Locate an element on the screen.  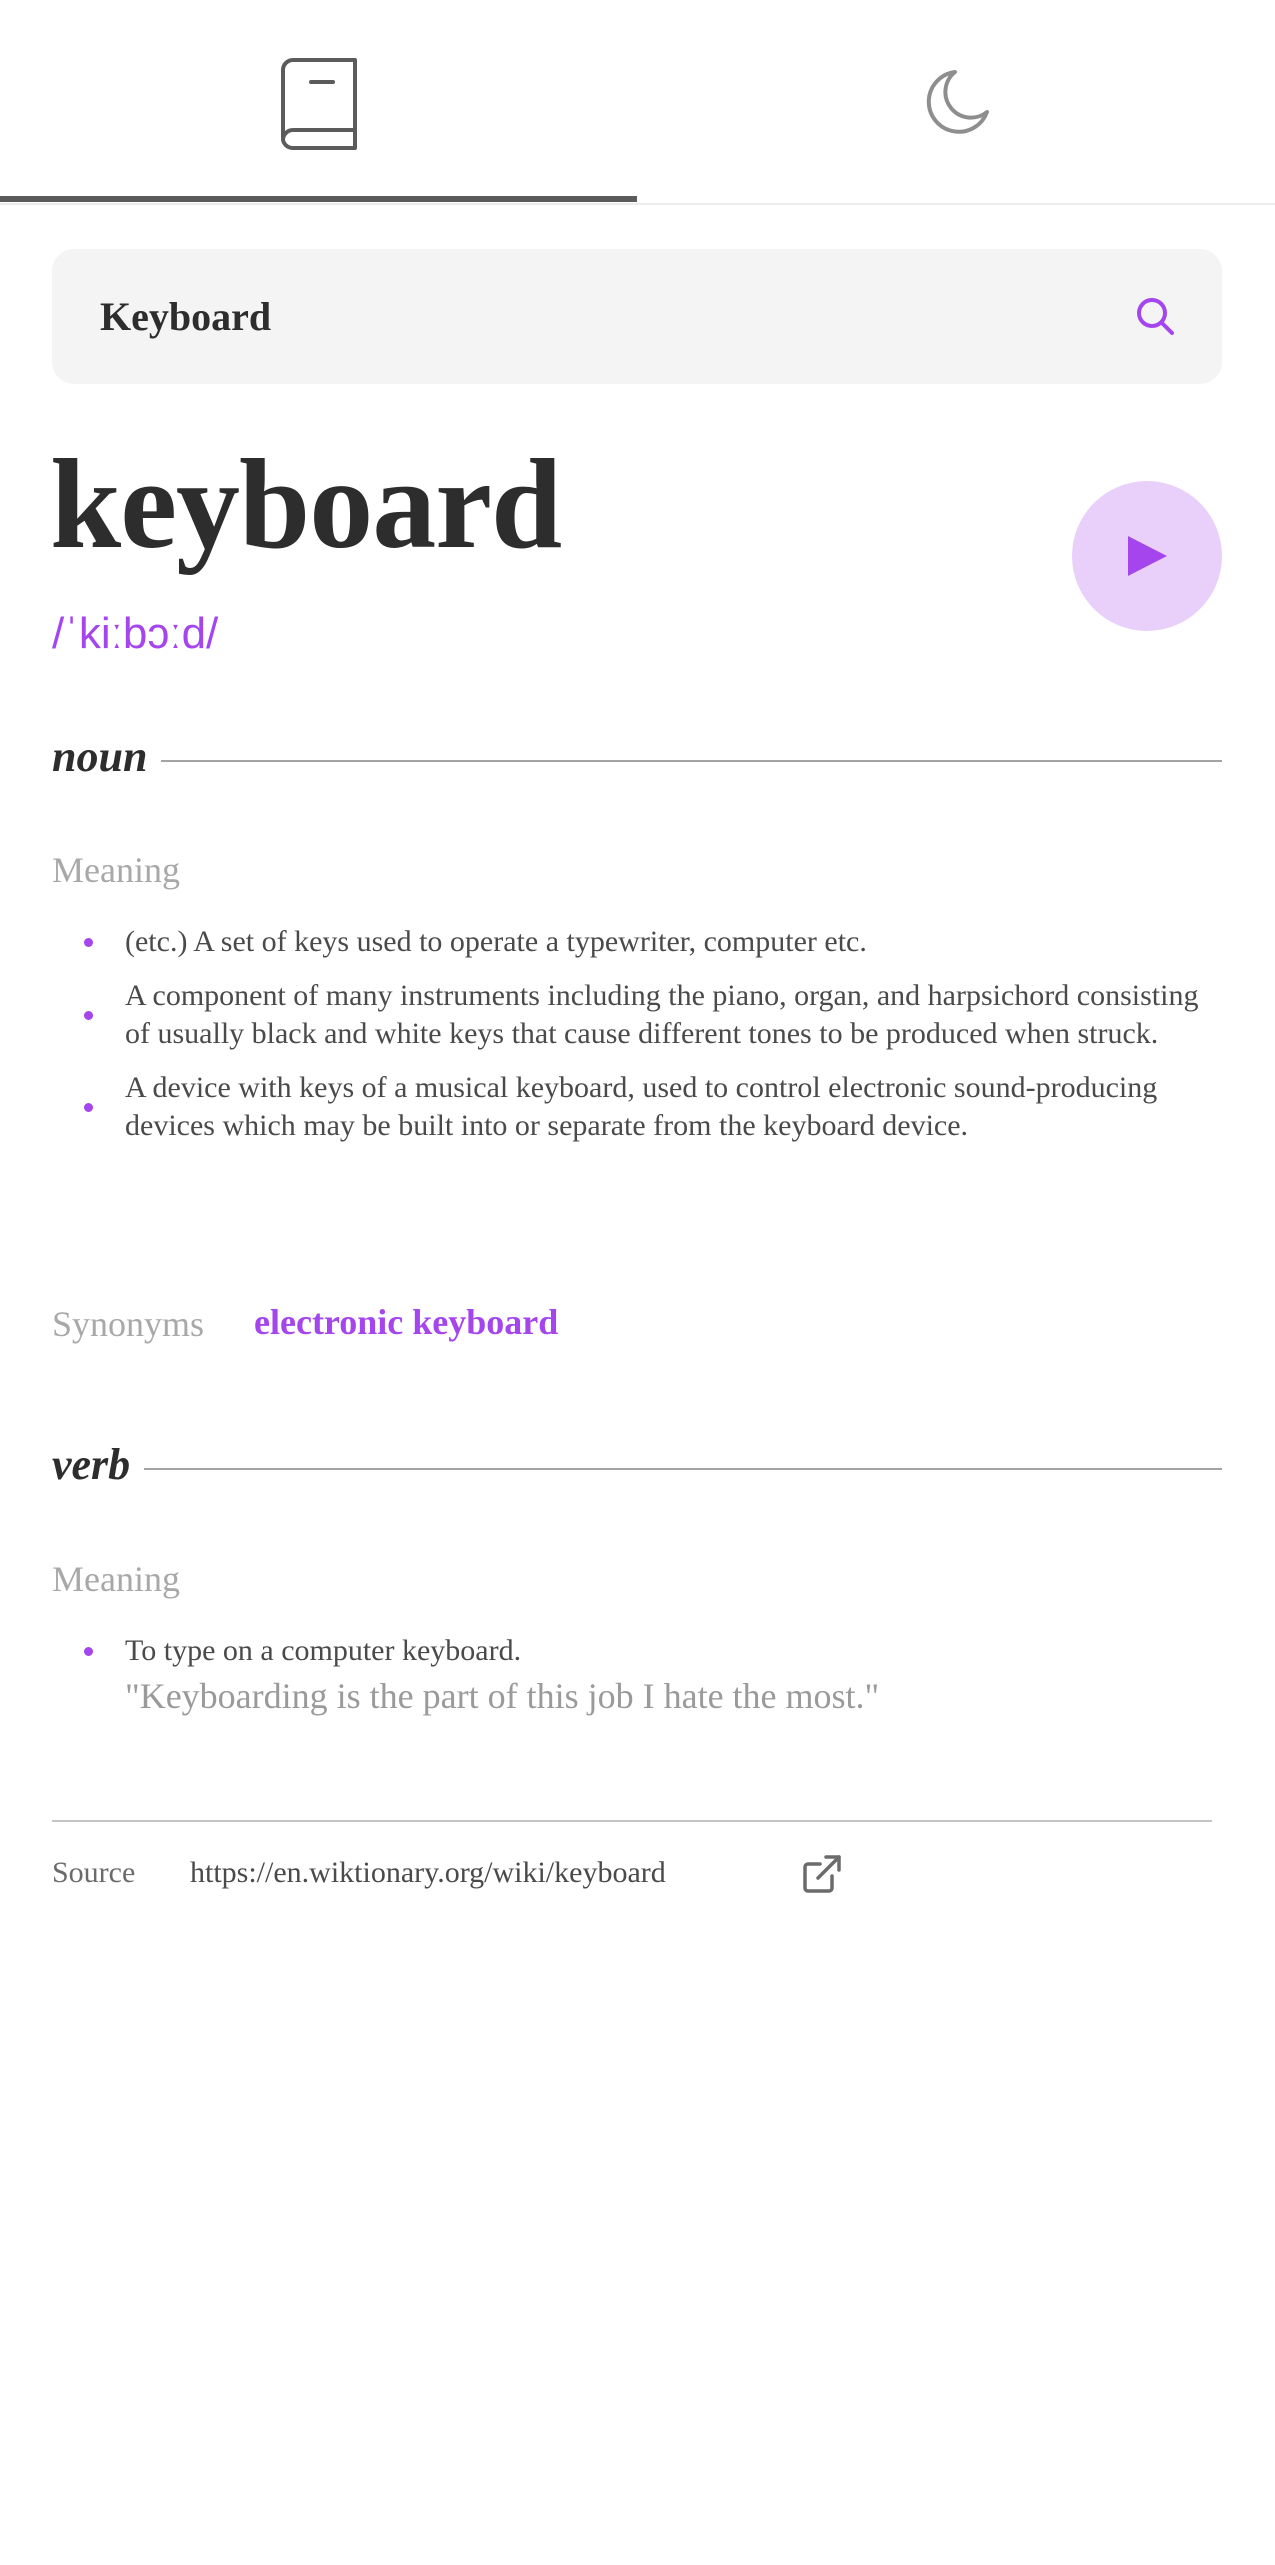
search-button is located at coordinates (1155, 316).